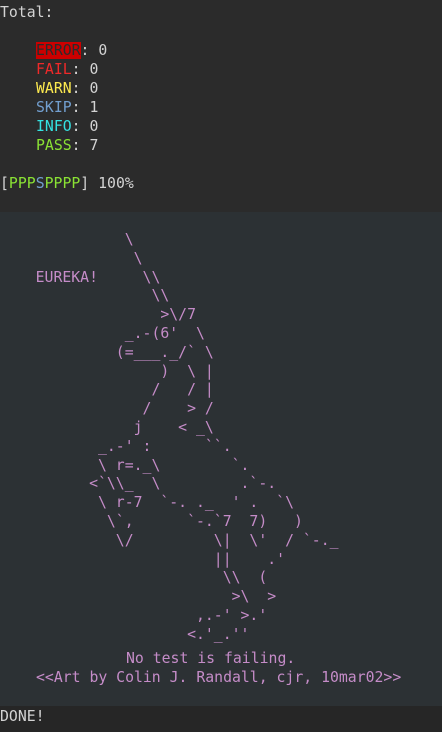  I want to click on info-label: INFO, so click(54, 126).